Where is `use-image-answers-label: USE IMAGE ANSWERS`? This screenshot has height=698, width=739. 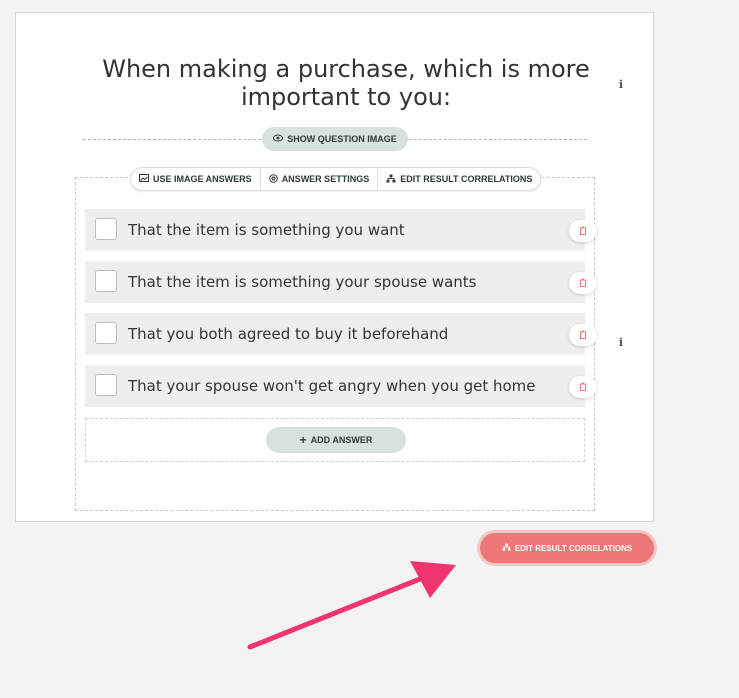 use-image-answers-label: USE IMAGE ANSWERS is located at coordinates (202, 179).